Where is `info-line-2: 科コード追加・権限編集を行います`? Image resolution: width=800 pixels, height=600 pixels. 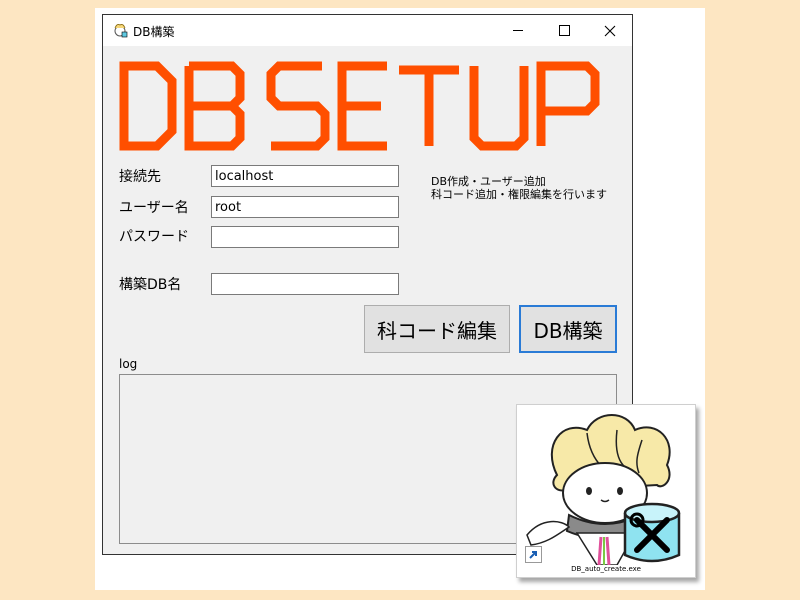
info-line-2: 科コード追加・権限編集を行います is located at coordinates (519, 194).